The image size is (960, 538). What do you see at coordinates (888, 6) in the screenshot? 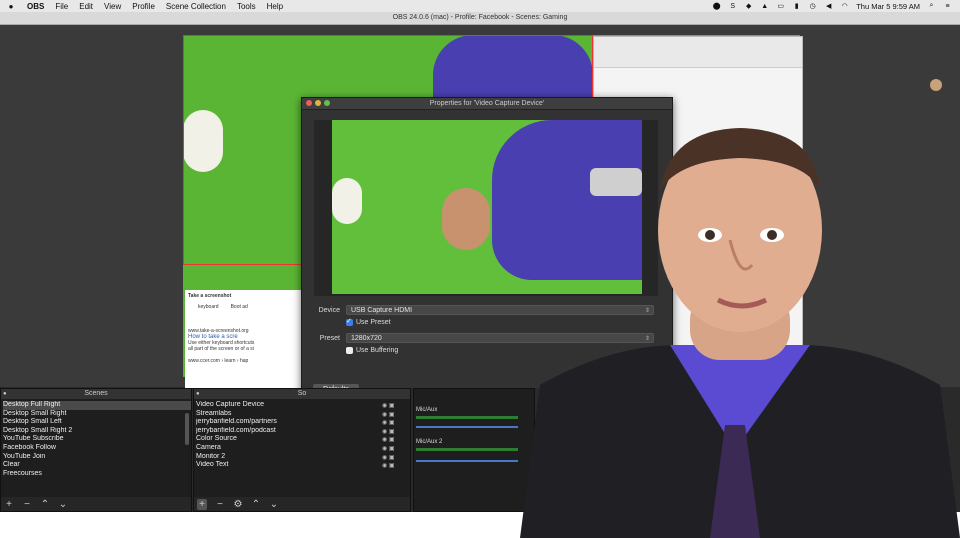
I see `menu-clock: Thu Mar 5 9:59 AM` at bounding box center [888, 6].